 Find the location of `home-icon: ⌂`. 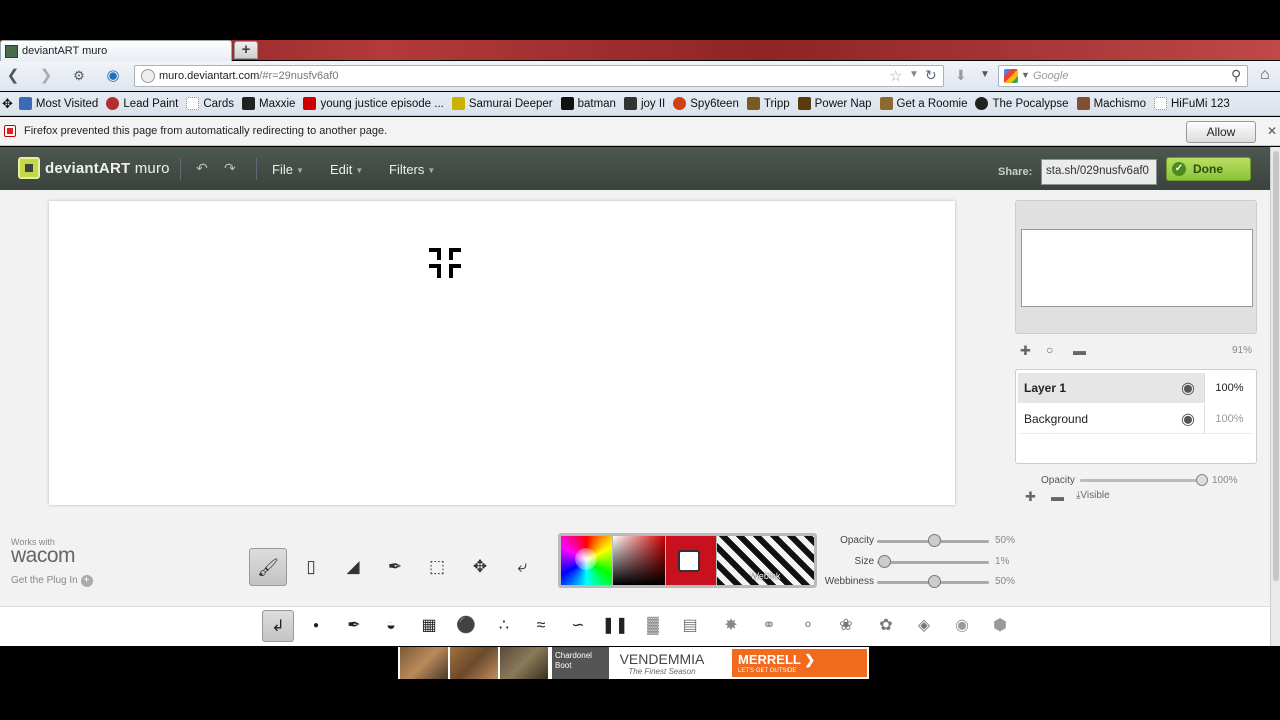

home-icon: ⌂ is located at coordinates (1265, 75).